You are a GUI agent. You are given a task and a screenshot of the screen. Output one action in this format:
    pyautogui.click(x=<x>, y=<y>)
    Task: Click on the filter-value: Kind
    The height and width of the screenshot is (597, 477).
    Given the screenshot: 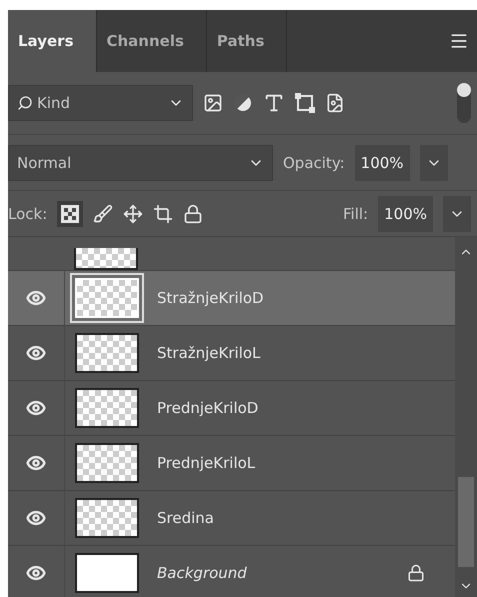 What is the action you would take?
    pyautogui.click(x=54, y=103)
    